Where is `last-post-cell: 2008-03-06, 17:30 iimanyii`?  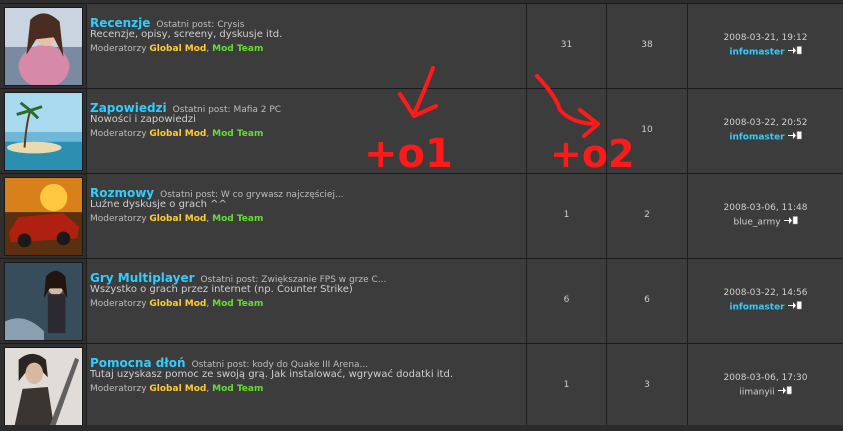 last-post-cell: 2008-03-06, 17:30 iimanyii is located at coordinates (765, 386).